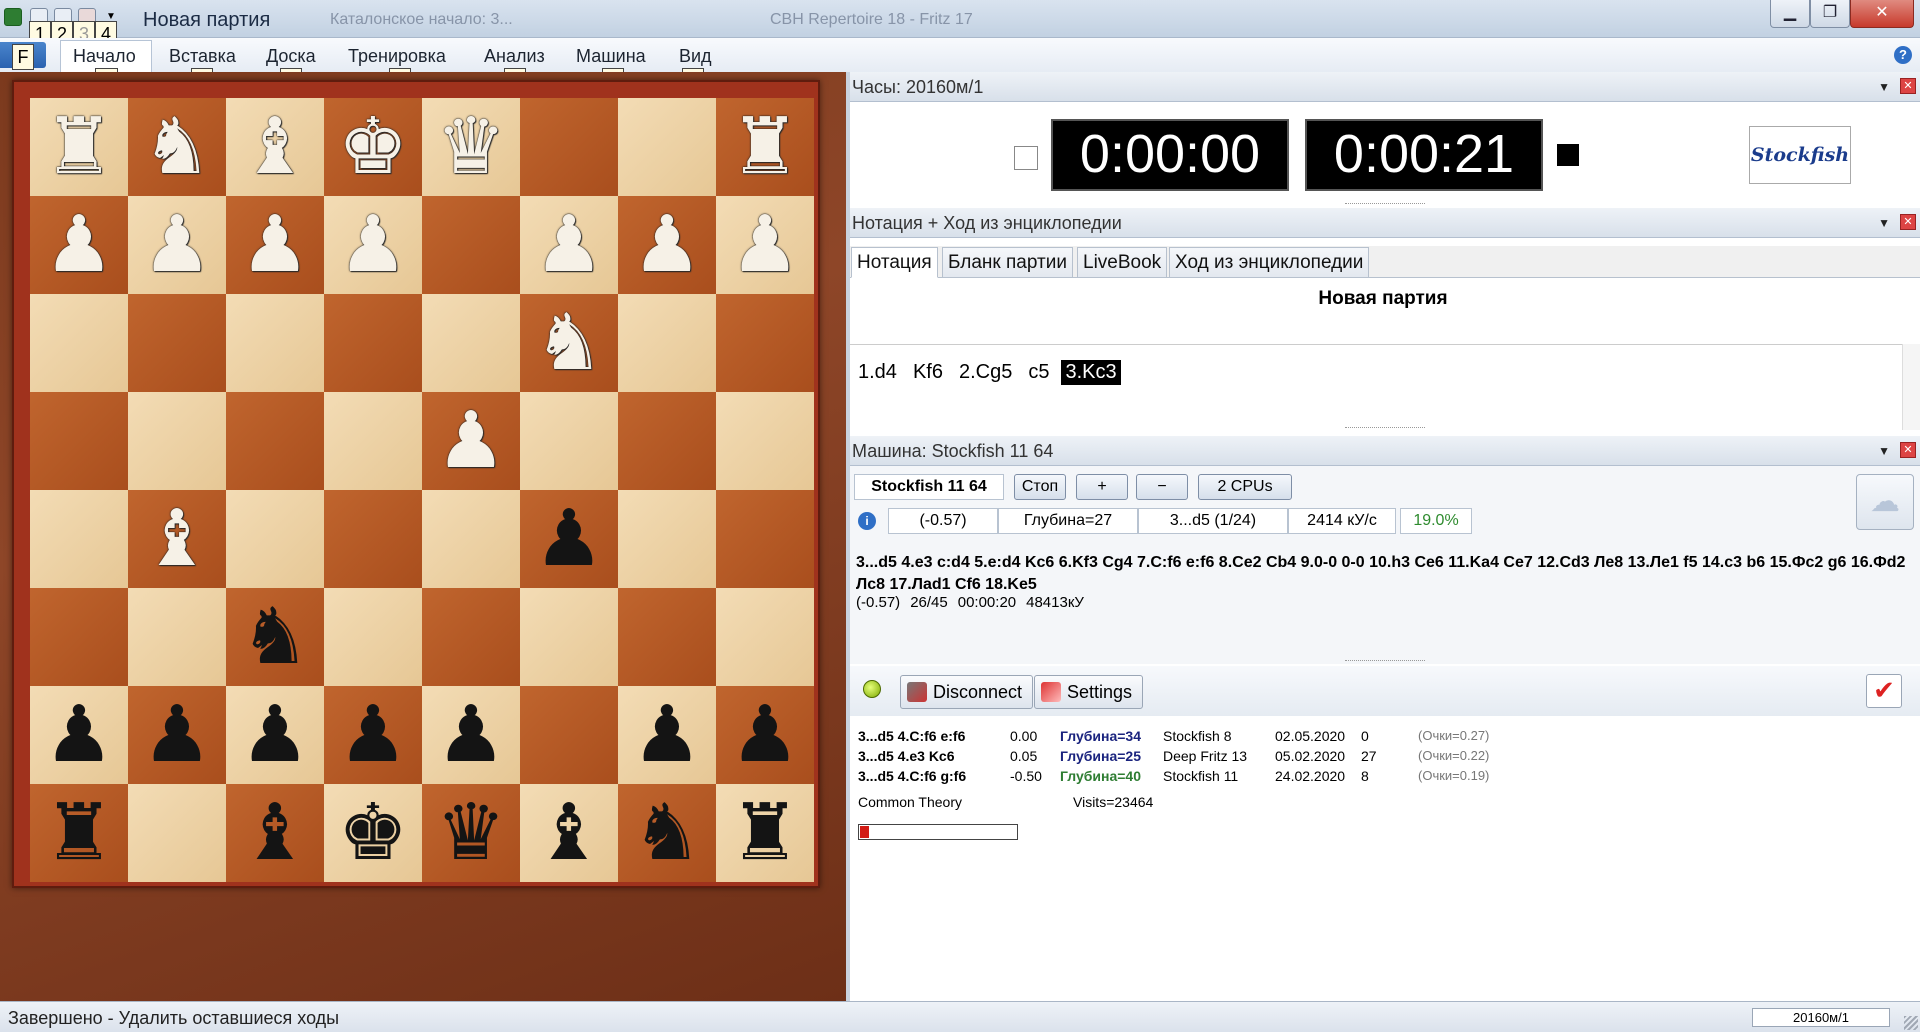 The image size is (1920, 1032). Describe the element at coordinates (569, 147) in the screenshot. I see `square-f8` at that location.